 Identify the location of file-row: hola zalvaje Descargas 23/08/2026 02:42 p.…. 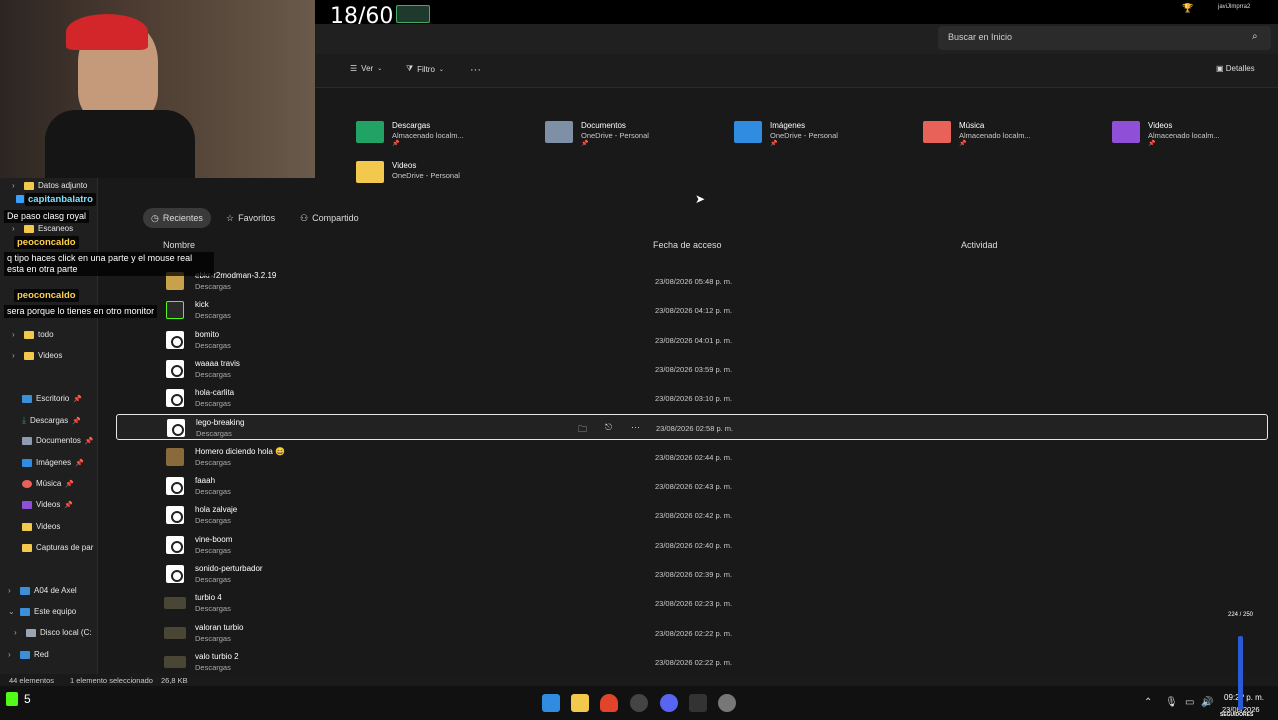
(692, 515).